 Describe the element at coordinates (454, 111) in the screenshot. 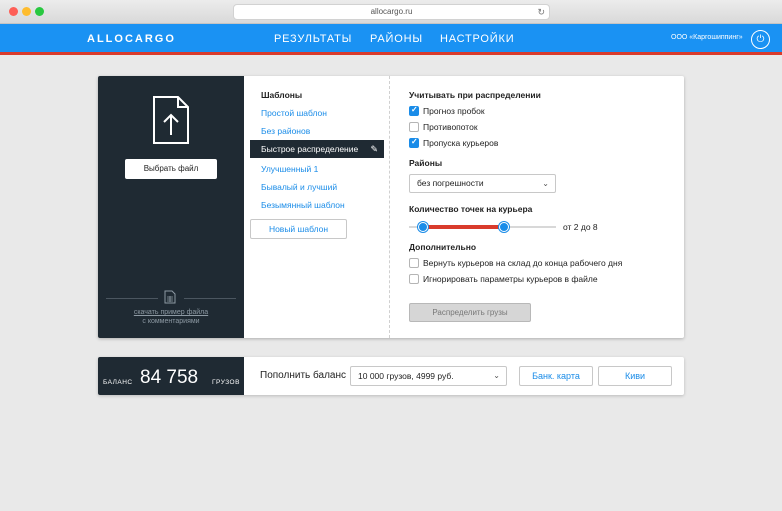

I see `checkbox-label: Прогноз пробок` at that location.